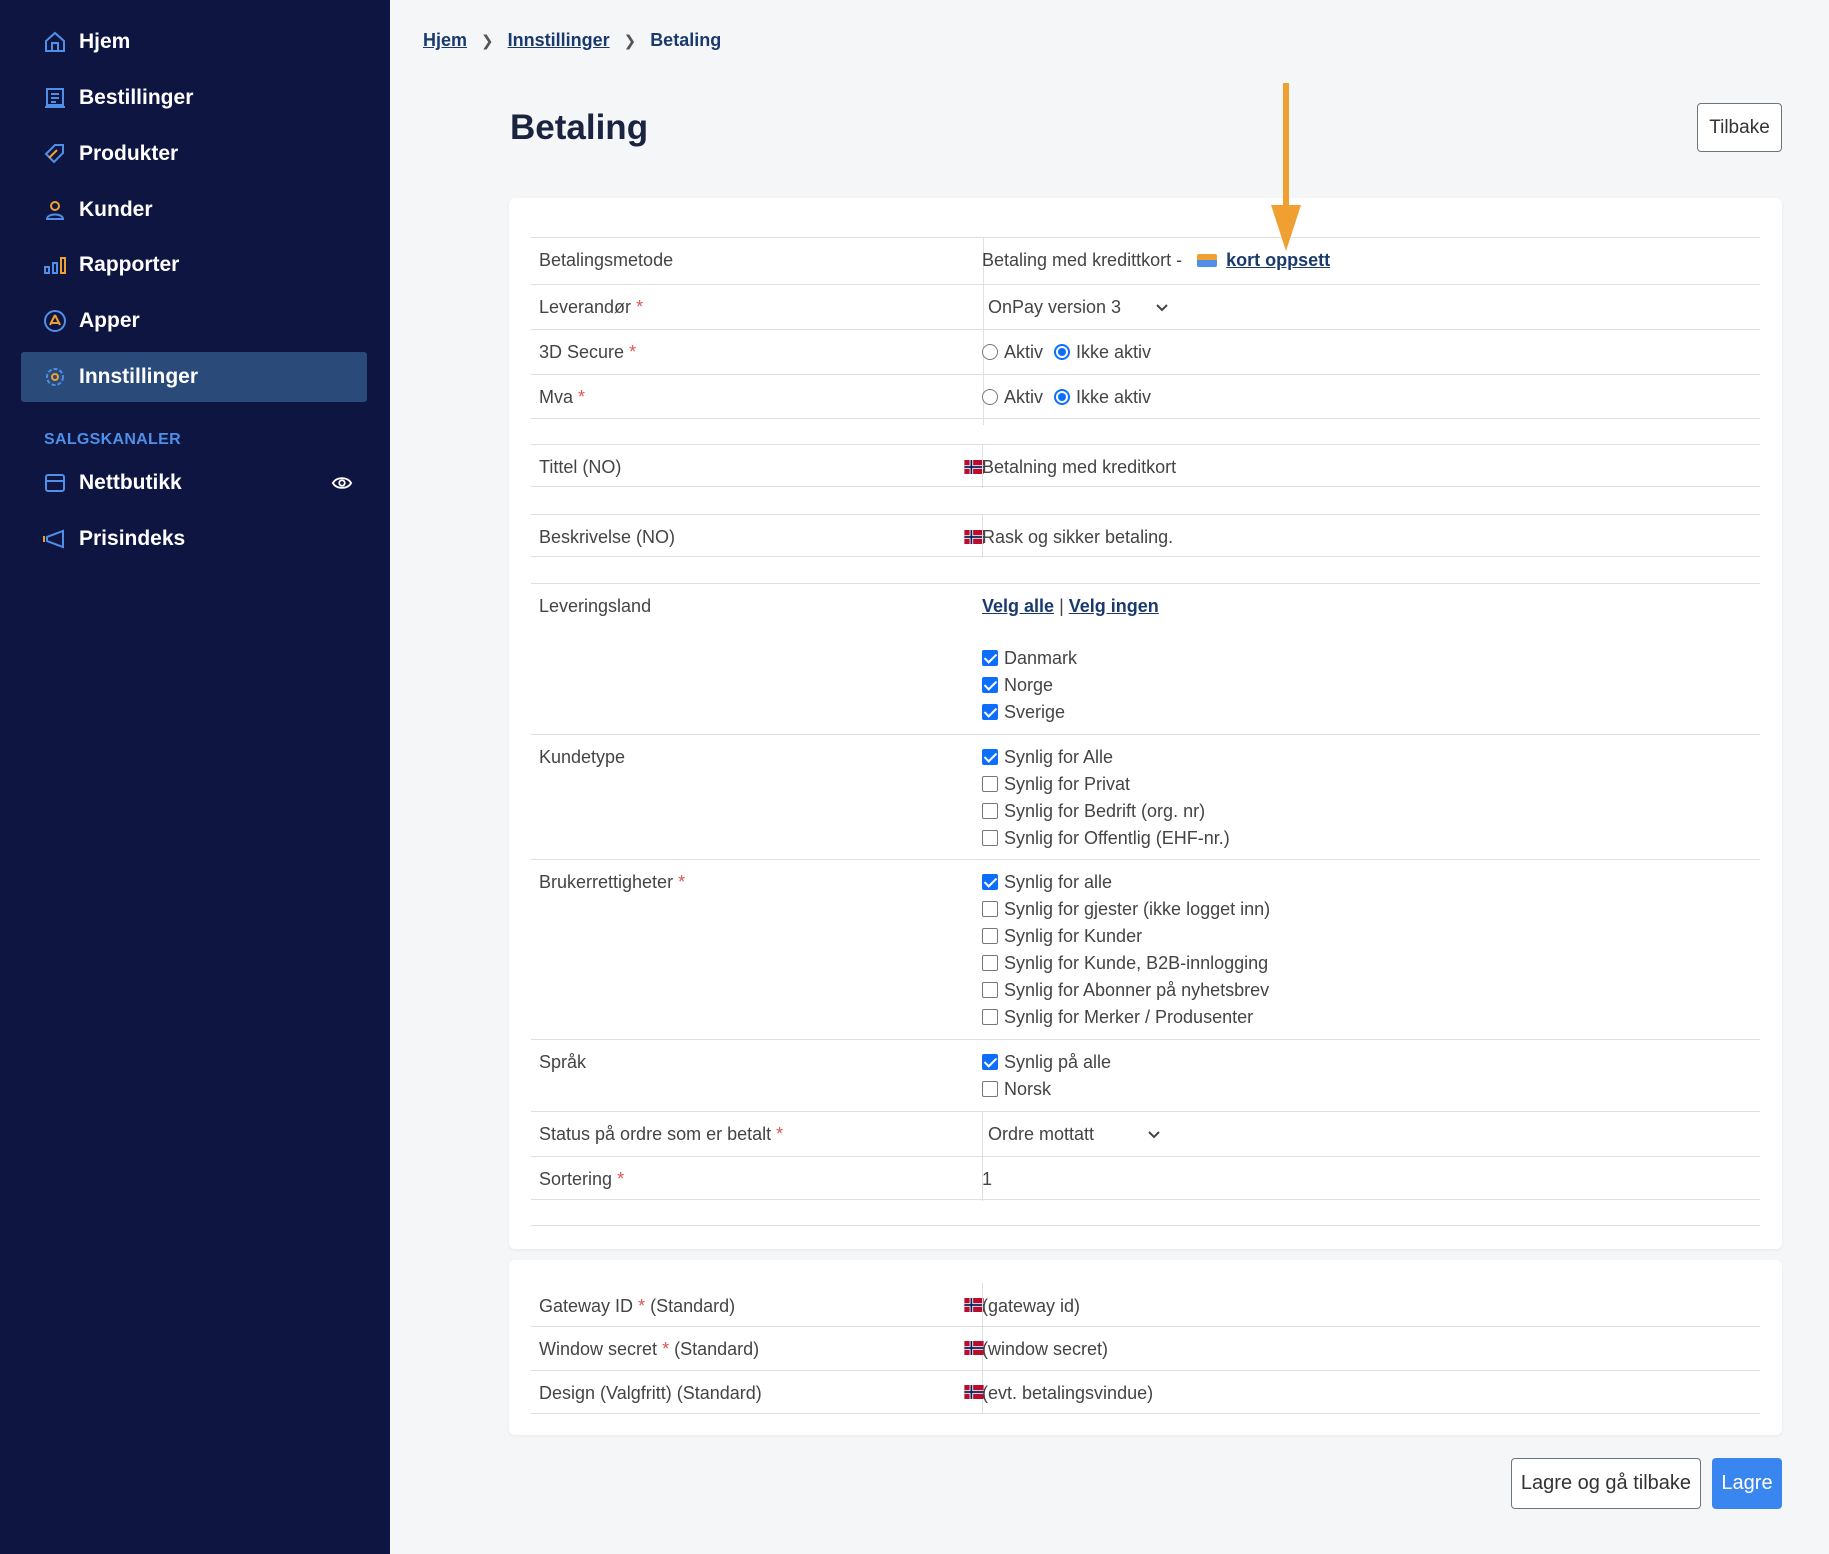  What do you see at coordinates (1028, 1089) in the screenshot?
I see `option-label: Norsk` at bounding box center [1028, 1089].